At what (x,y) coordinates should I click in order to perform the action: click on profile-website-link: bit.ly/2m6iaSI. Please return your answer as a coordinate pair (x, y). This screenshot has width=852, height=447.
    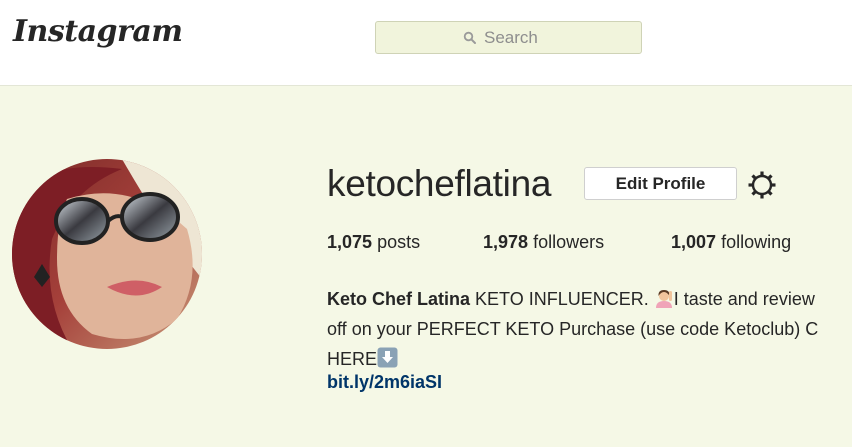
    Looking at the image, I should click on (384, 382).